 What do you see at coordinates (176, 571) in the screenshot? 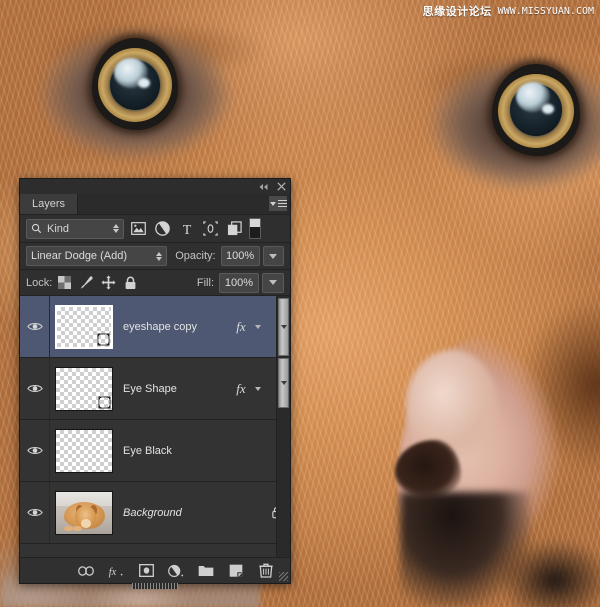
I see `new-adjustment-layer-icon` at bounding box center [176, 571].